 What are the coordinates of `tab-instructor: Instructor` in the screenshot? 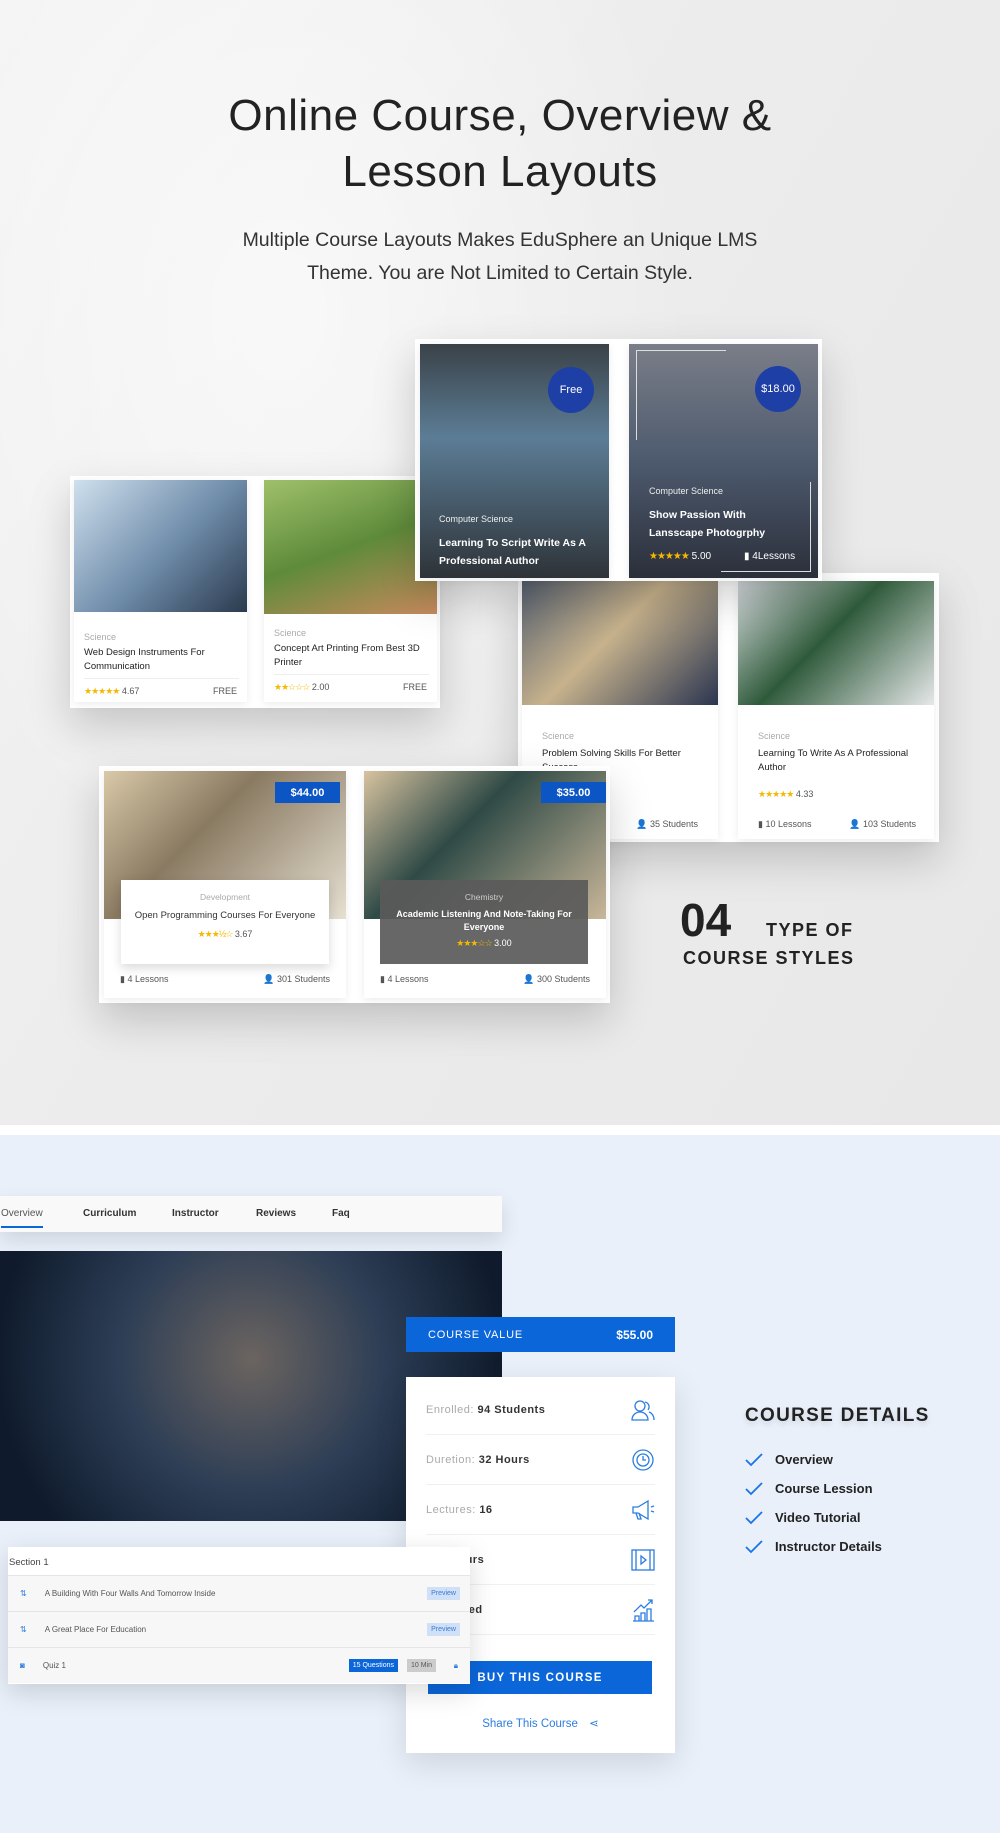 It's located at (195, 1213).